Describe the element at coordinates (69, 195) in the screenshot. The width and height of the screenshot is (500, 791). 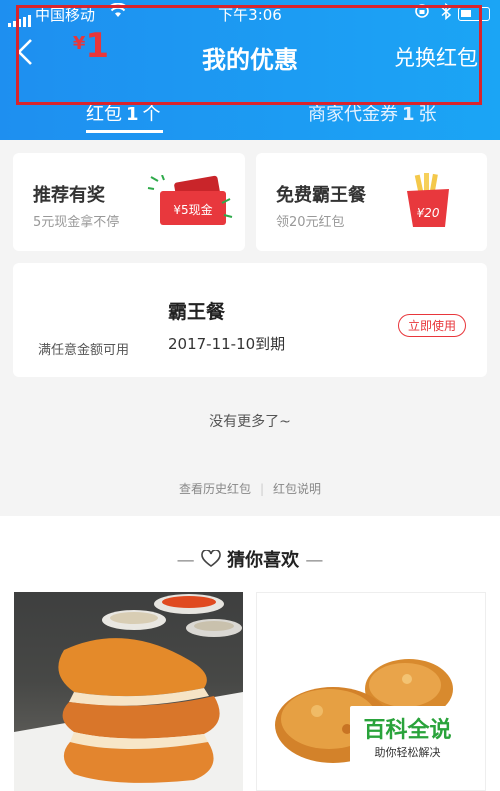
I see `promo-referral-title: 推荐有奖` at that location.